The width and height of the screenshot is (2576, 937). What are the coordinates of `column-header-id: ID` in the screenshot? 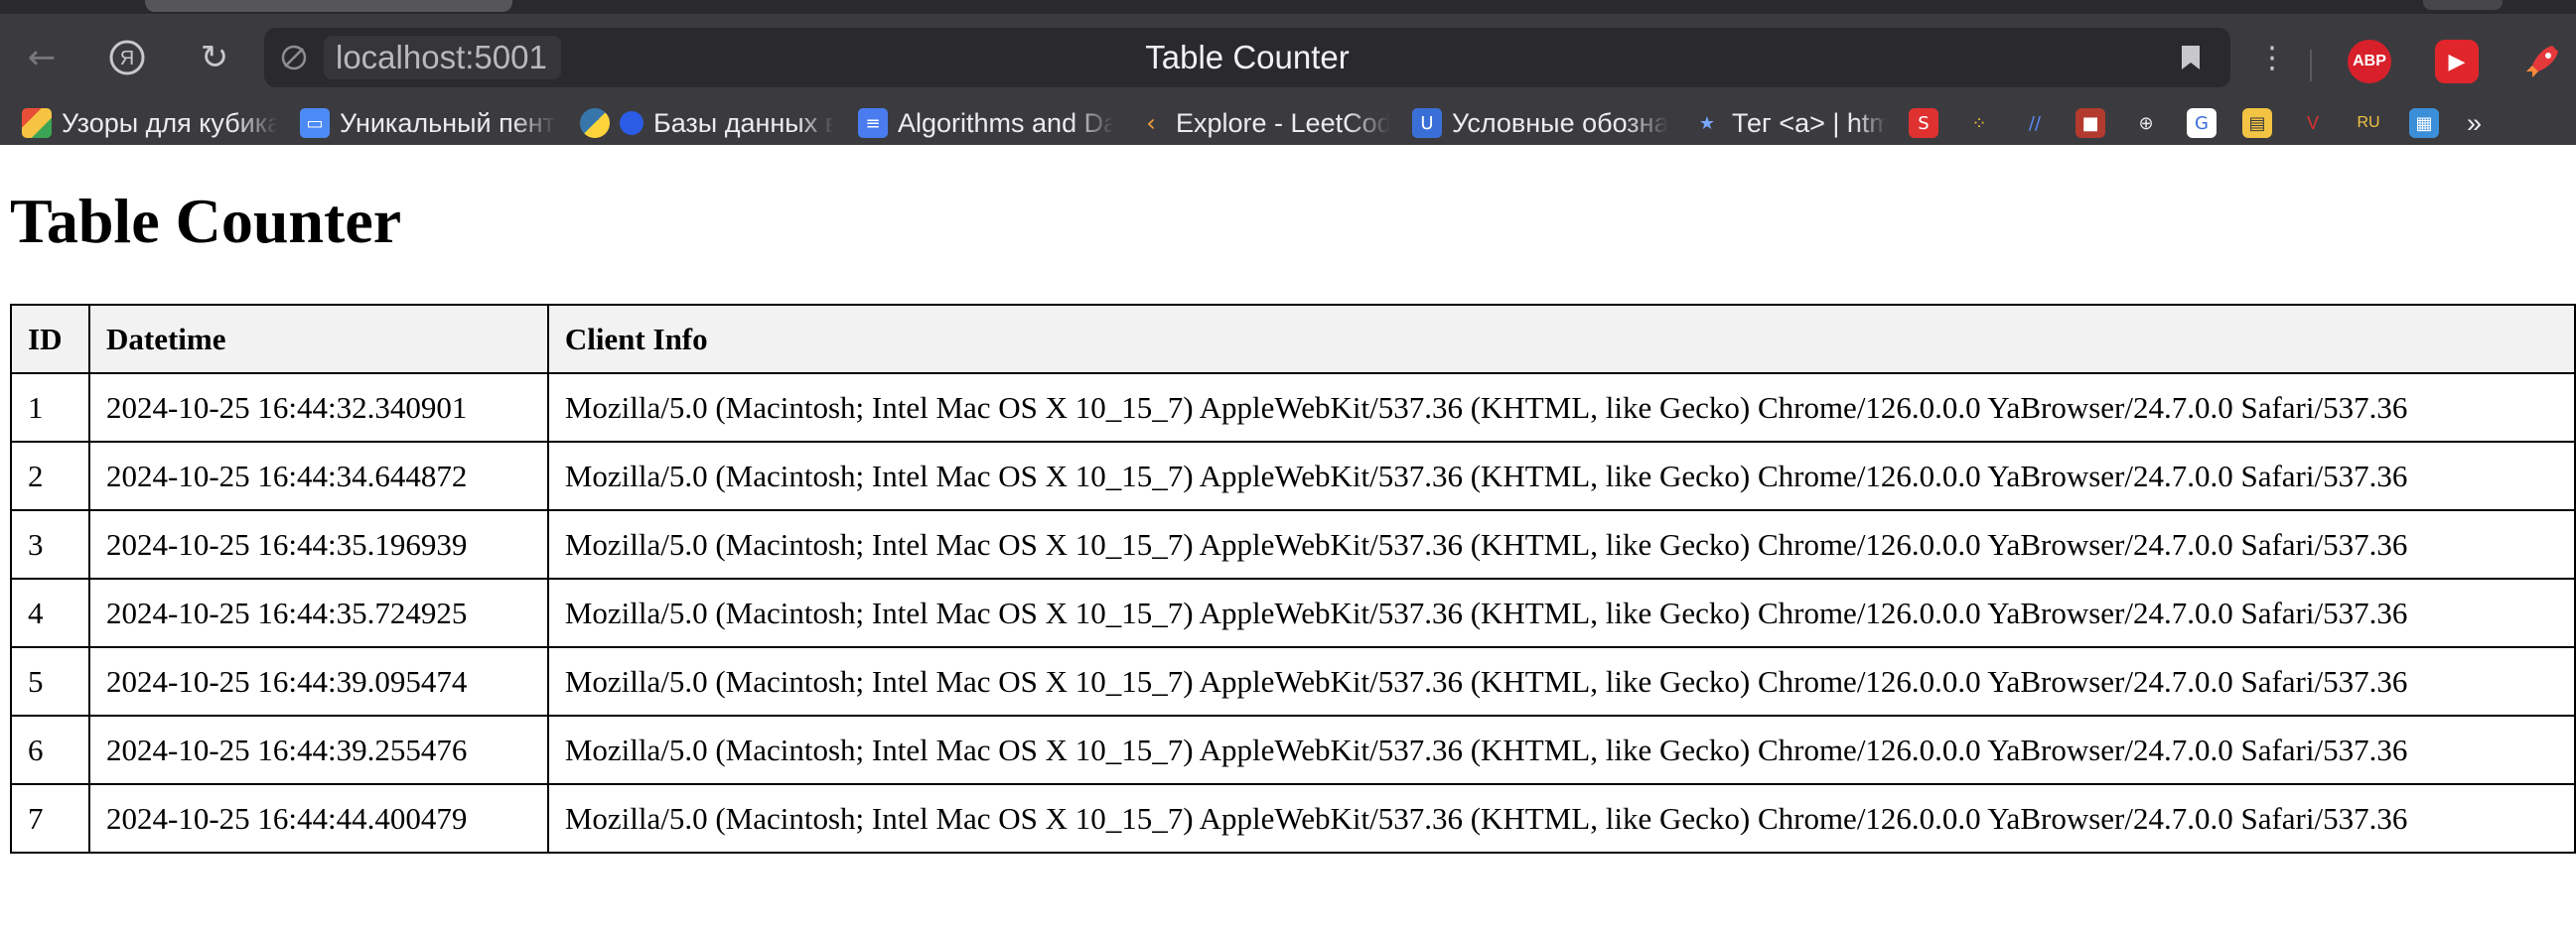 It's located at (50, 339).